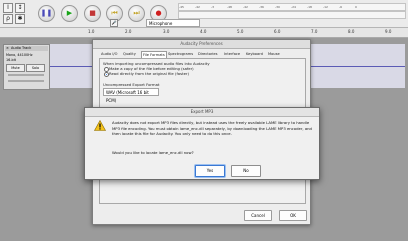 Image resolution: width=408 pixels, height=241 pixels. Describe the element at coordinates (246, 171) in the screenshot. I see `no-button: No` at that location.